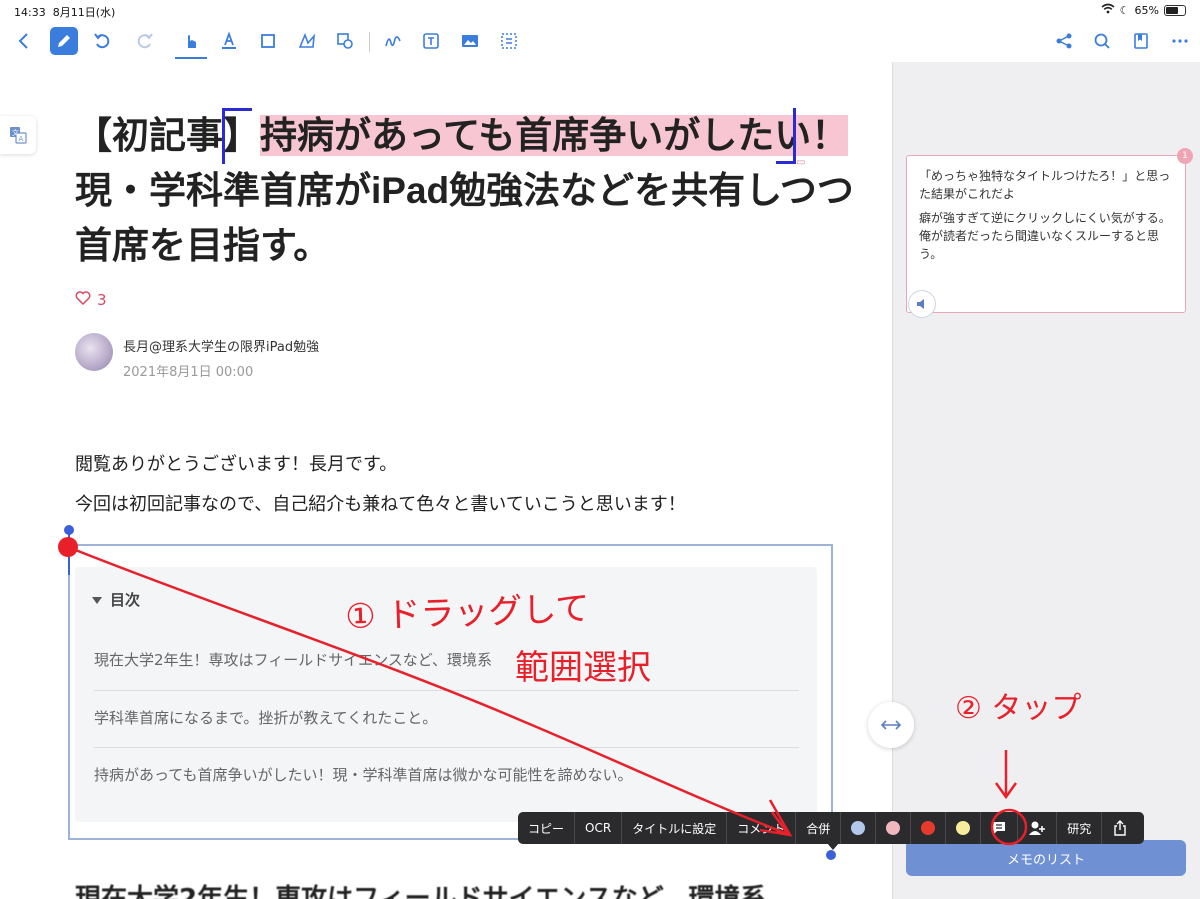 This screenshot has width=1200, height=899. I want to click on set-title-button: タイトルに設定, so click(675, 828).